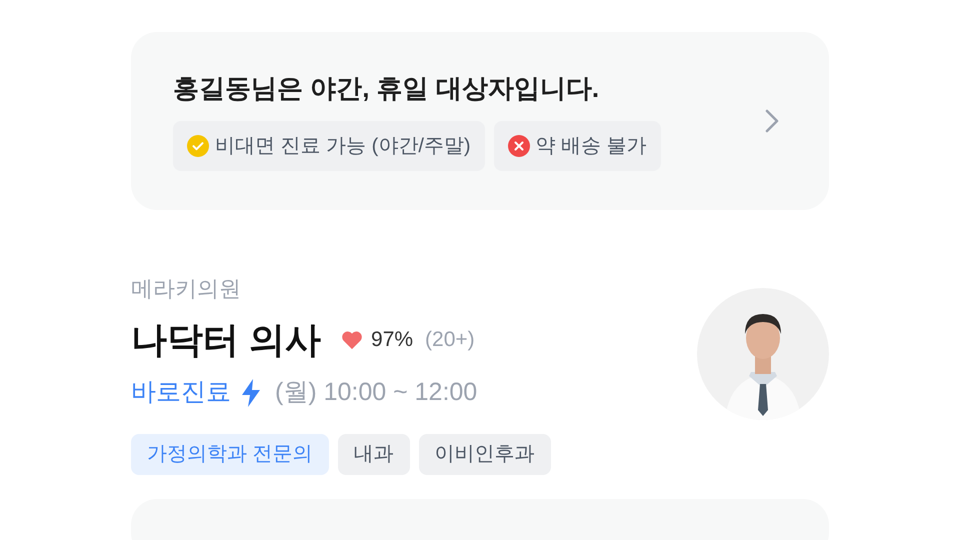 The width and height of the screenshot is (960, 540). What do you see at coordinates (186, 289) in the screenshot?
I see `clinic-name: 메라키의원` at bounding box center [186, 289].